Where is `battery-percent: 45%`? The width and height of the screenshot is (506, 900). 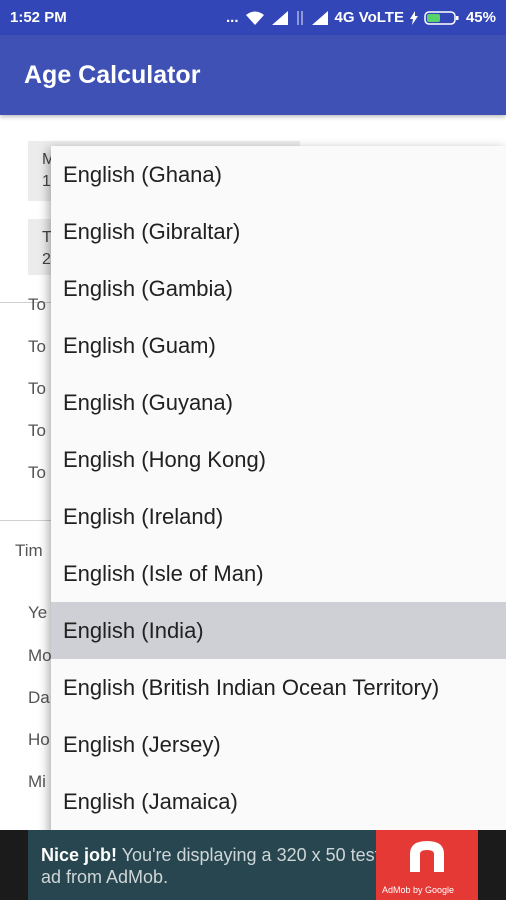
battery-percent: 45% is located at coordinates (480, 17).